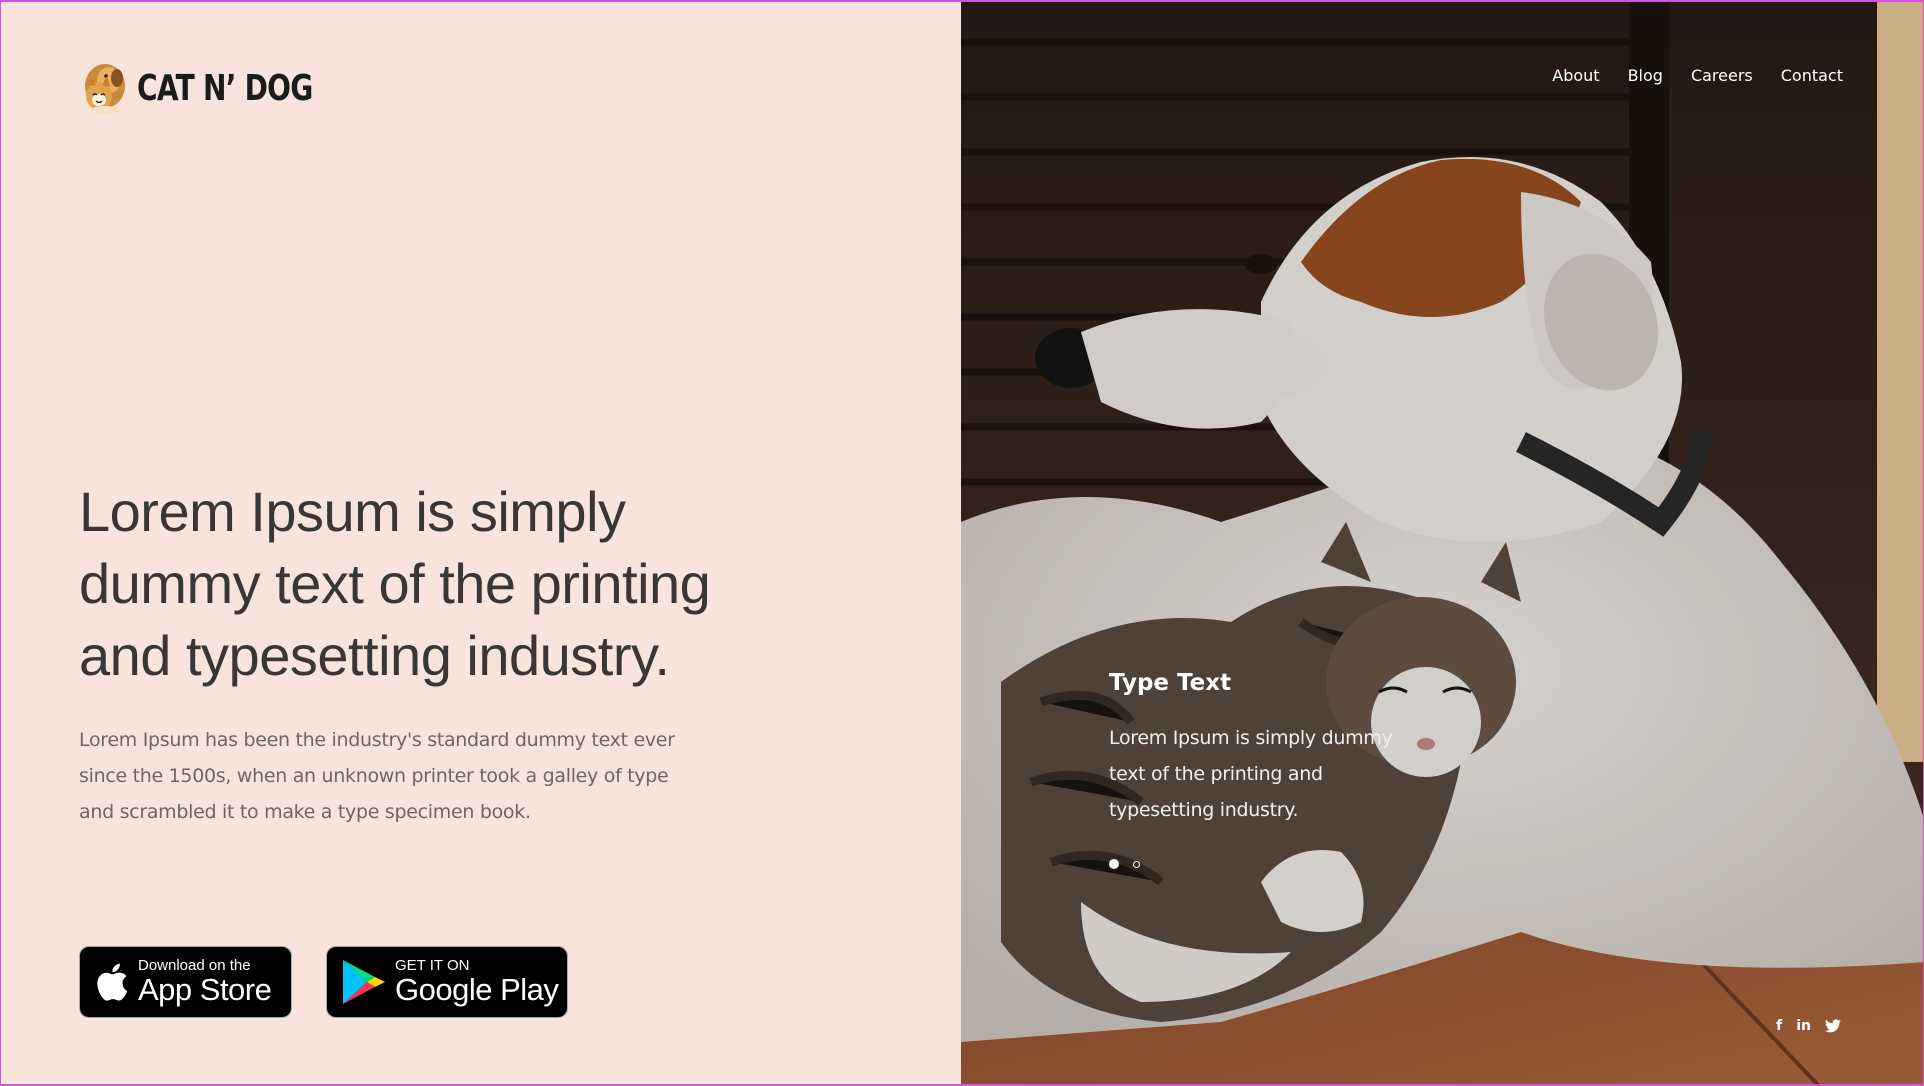 Image resolution: width=1924 pixels, height=1086 pixels. I want to click on social-links: f in, so click(1808, 1026).